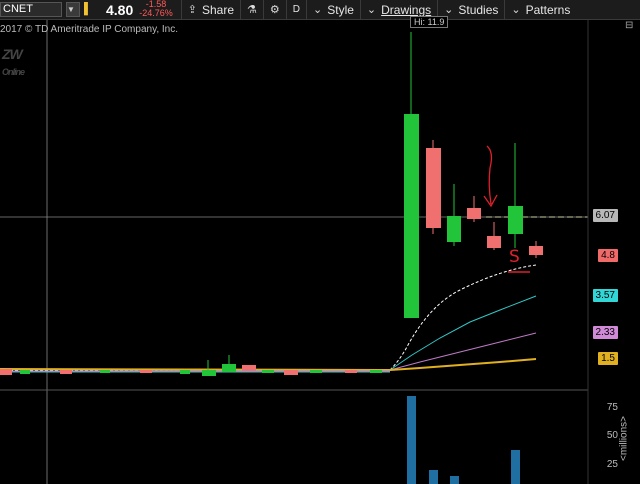 Image resolution: width=640 pixels, height=484 pixels. I want to click on price-change: -1.58 -24.76%, so click(156, 9).